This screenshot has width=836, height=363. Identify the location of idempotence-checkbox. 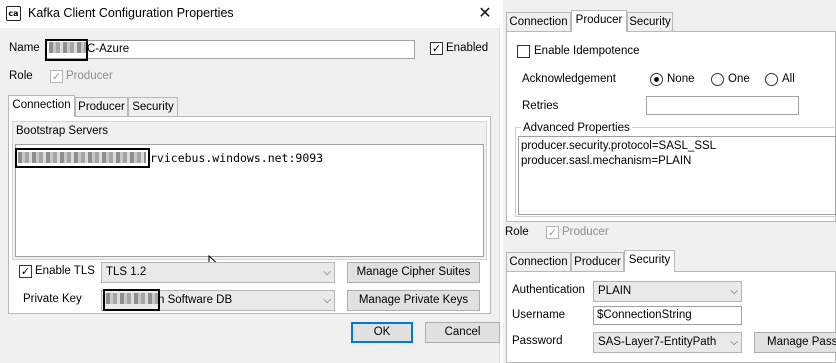
(523, 51).